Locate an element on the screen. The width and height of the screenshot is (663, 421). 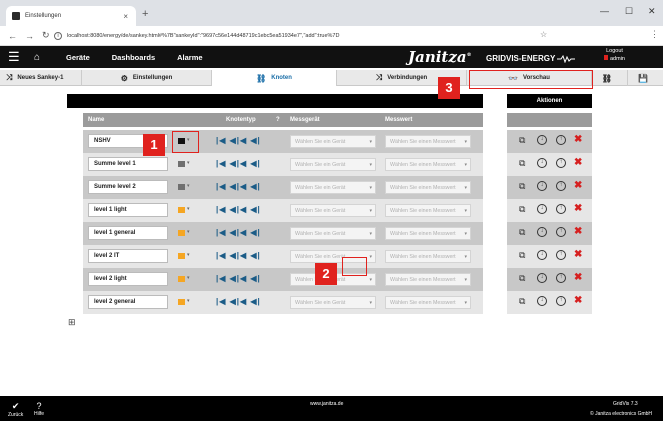
link-button: ⛓ is located at coordinates (610, 78).